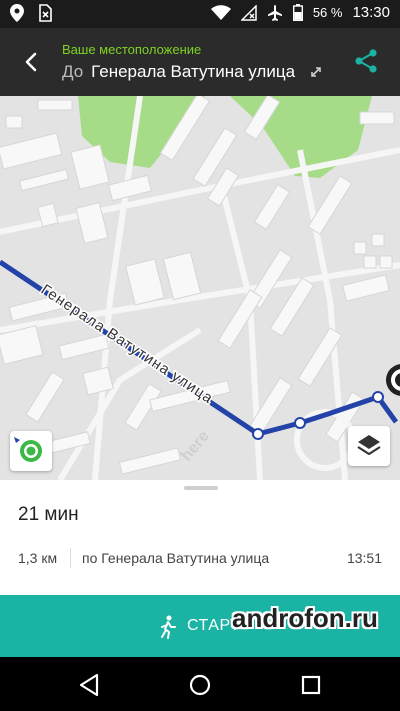 Image resolution: width=400 pixels, height=711 pixels. I want to click on summary-divider, so click(70, 558).